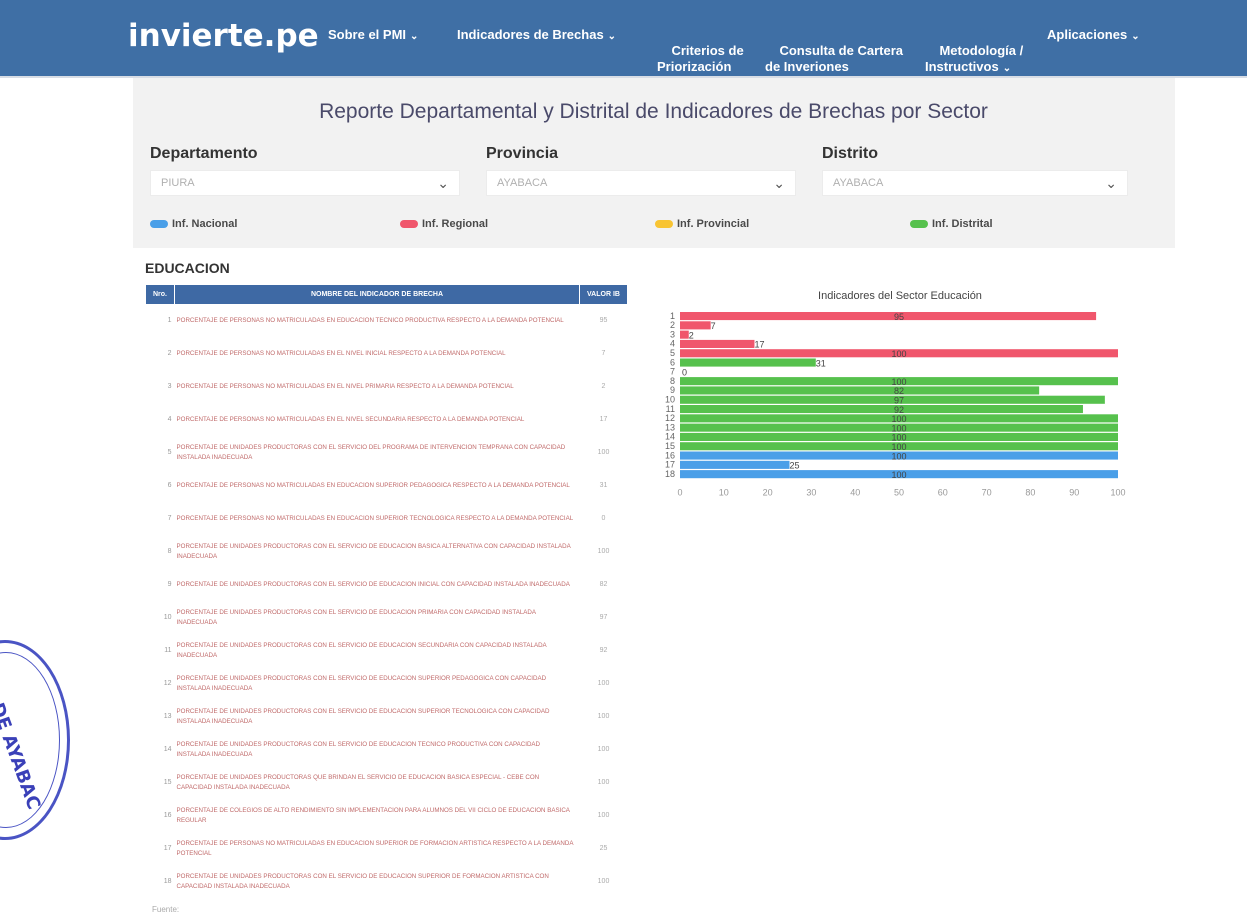 This screenshot has width=1247, height=913. Describe the element at coordinates (713, 326) in the screenshot. I see `chart-data-label: 7` at that location.